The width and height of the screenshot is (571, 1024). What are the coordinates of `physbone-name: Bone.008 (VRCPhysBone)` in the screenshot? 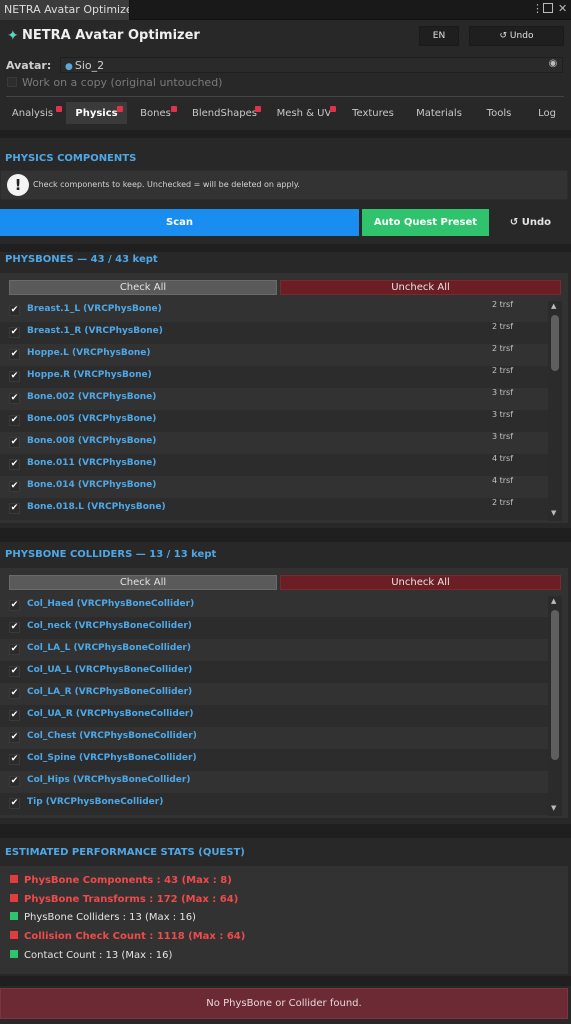 It's located at (92, 441).